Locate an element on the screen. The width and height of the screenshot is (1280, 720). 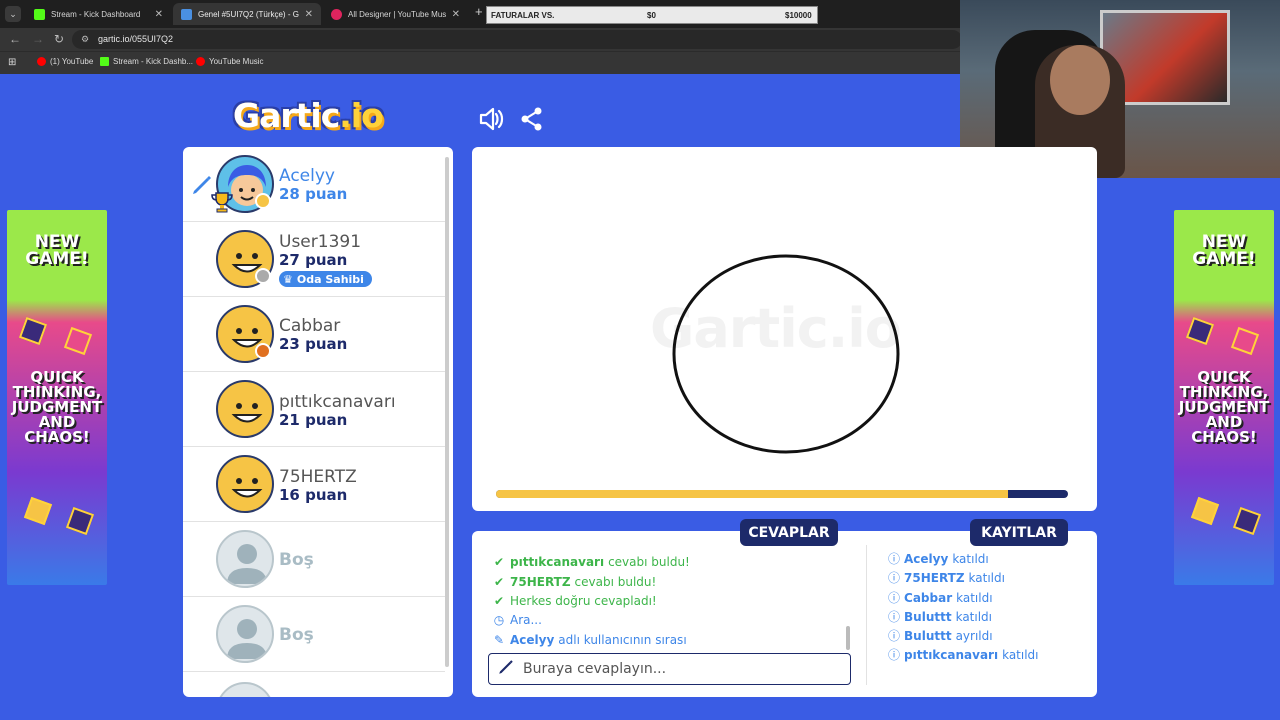
share-icon is located at coordinates (532, 119).